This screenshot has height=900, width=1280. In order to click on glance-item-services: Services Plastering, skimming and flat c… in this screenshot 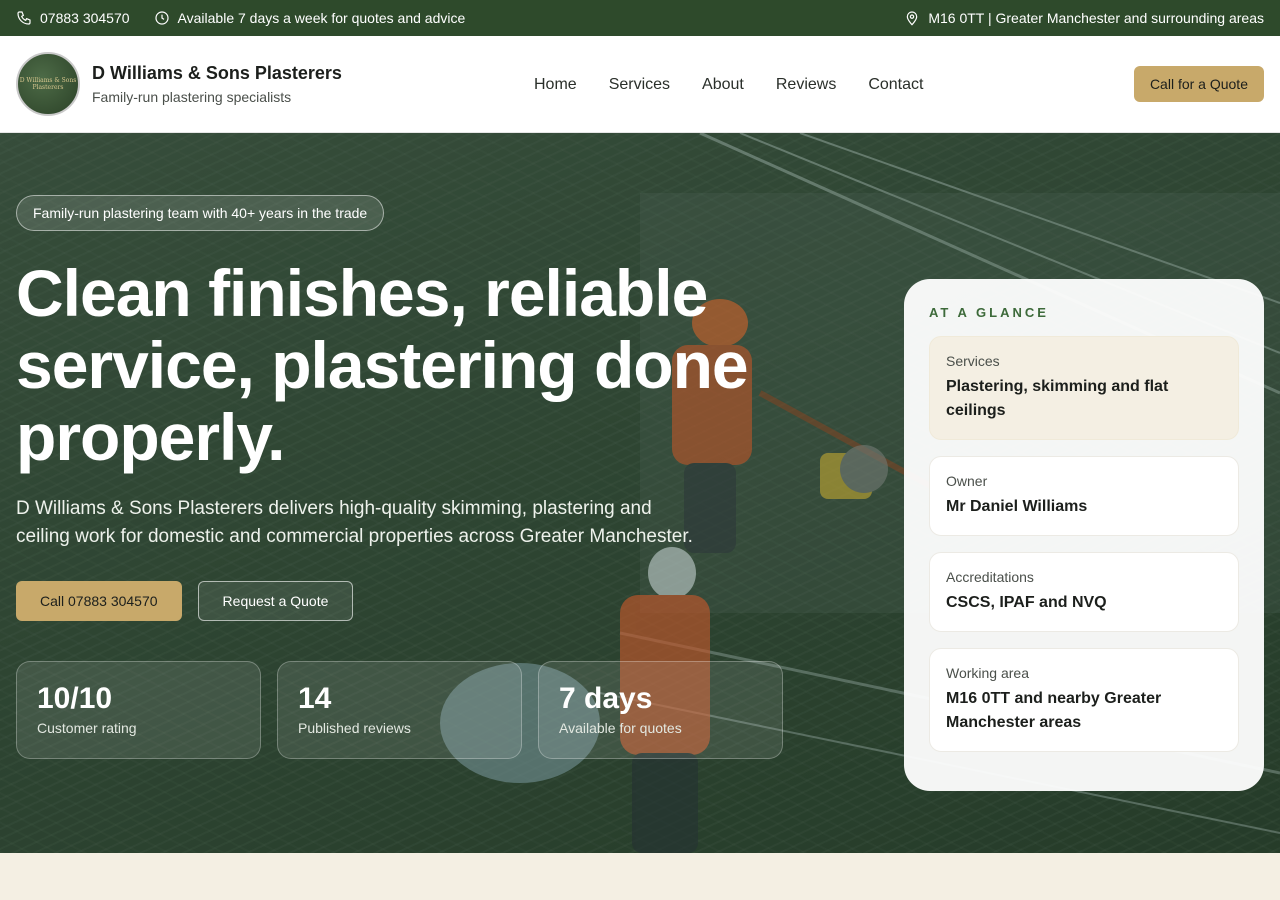, I will do `click(1084, 388)`.